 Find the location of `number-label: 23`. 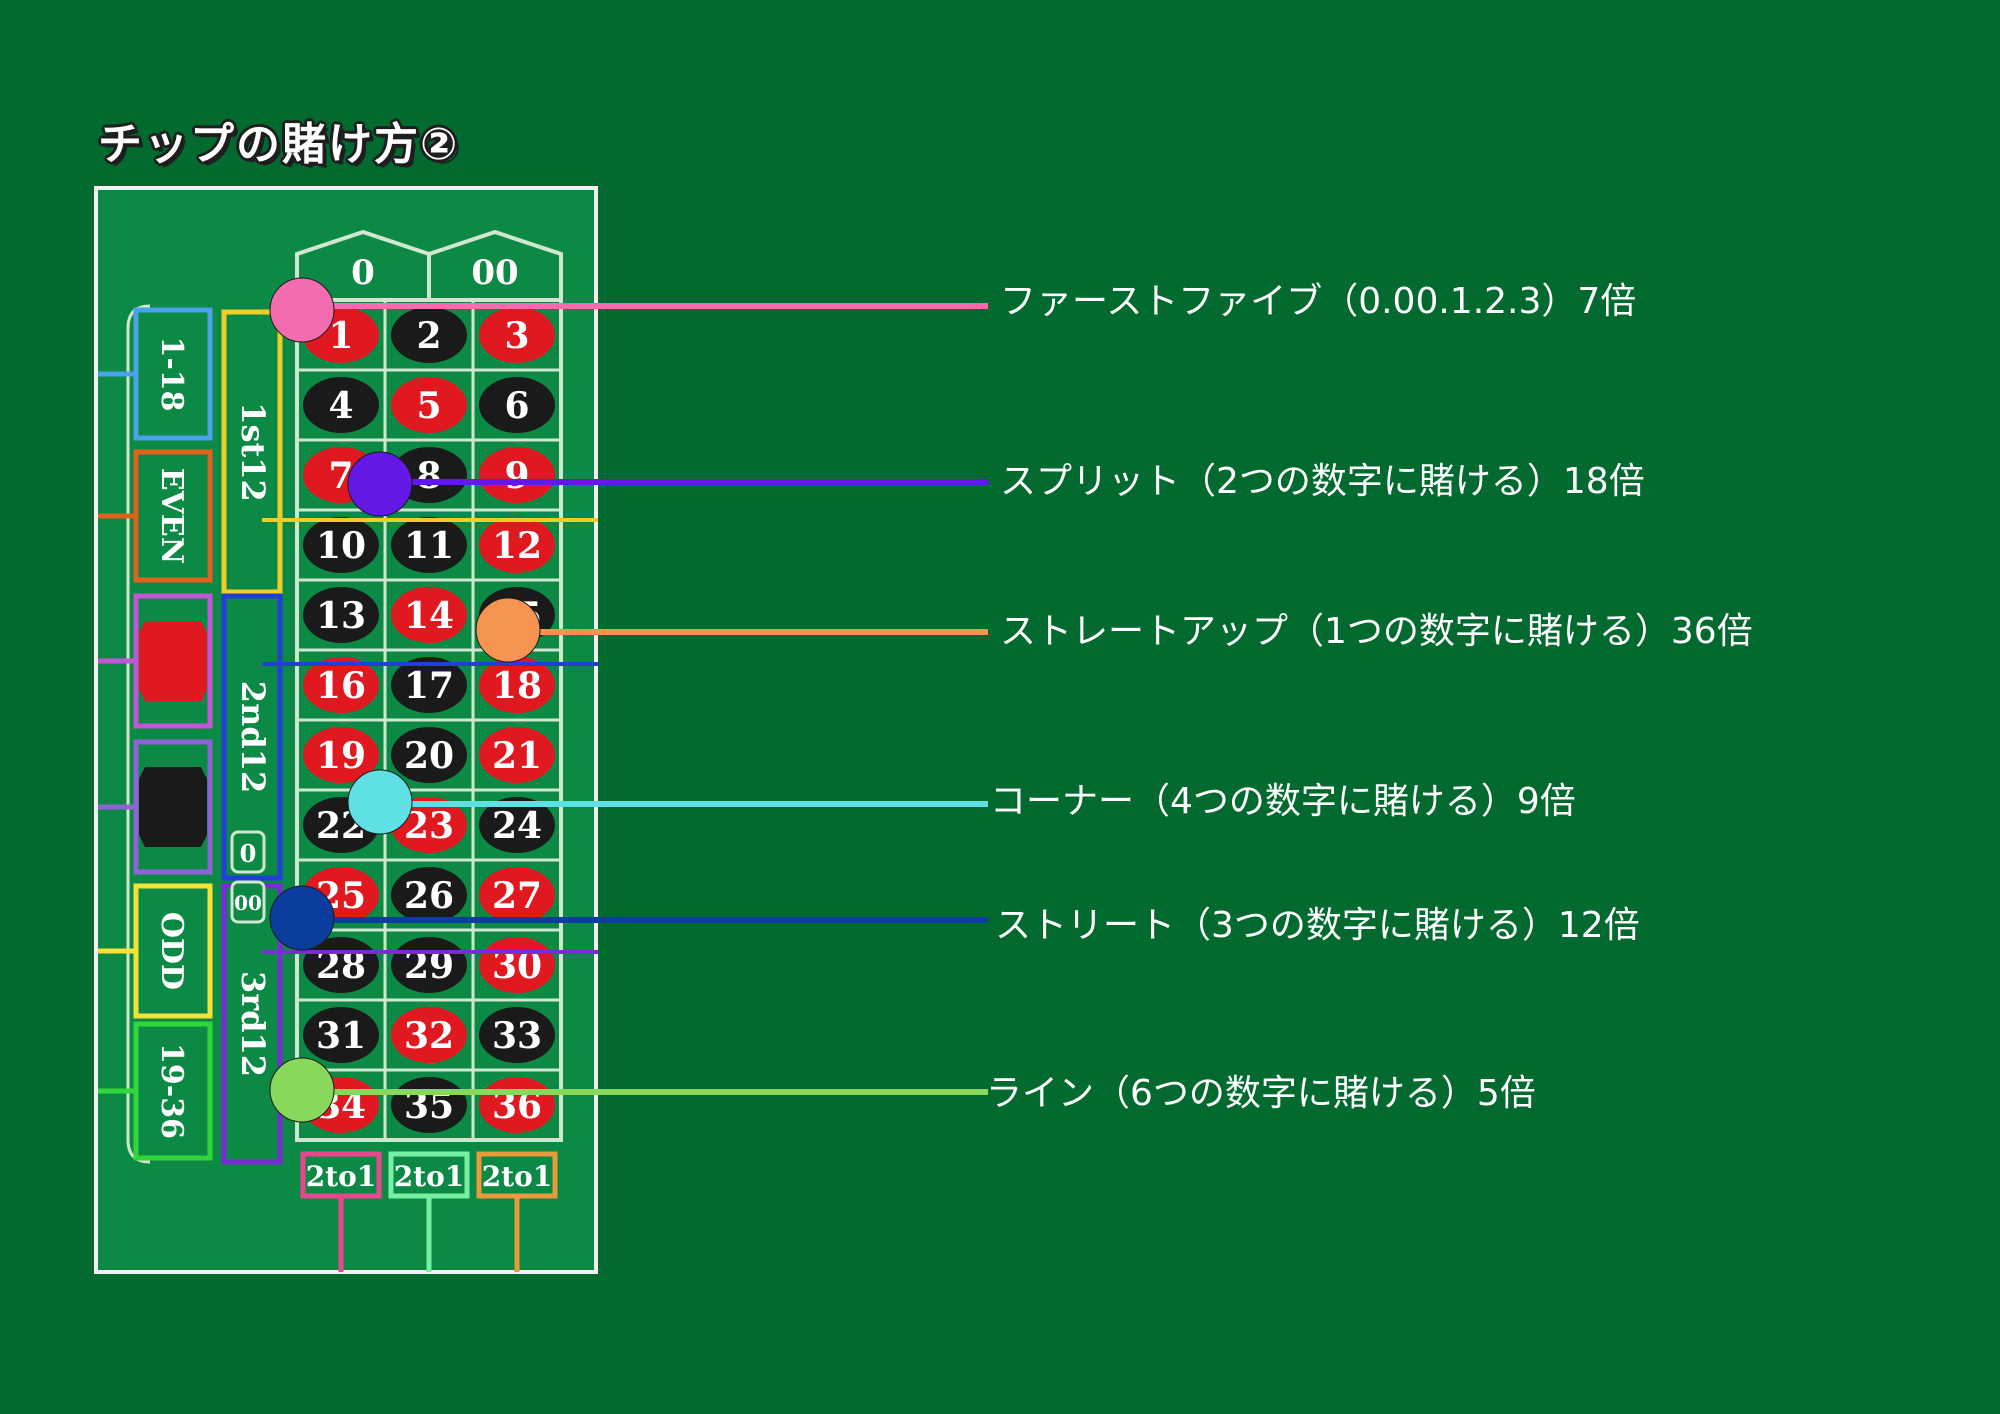

number-label: 23 is located at coordinates (429, 826).